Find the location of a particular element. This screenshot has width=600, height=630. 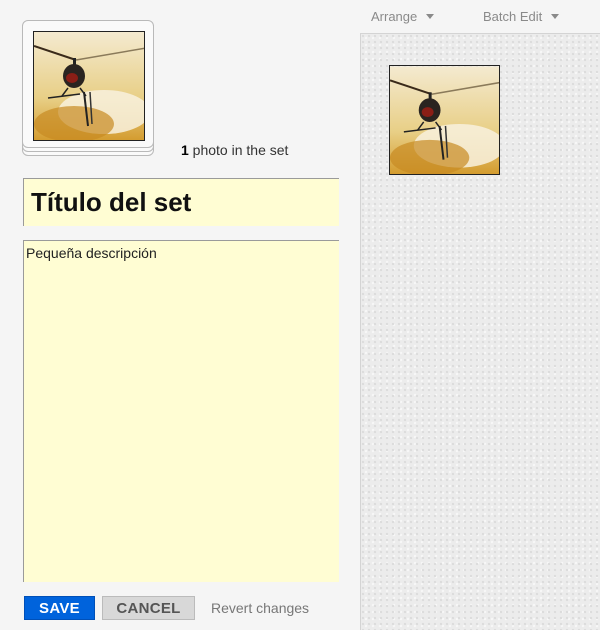

set-thumbnail-stack is located at coordinates (88, 88).